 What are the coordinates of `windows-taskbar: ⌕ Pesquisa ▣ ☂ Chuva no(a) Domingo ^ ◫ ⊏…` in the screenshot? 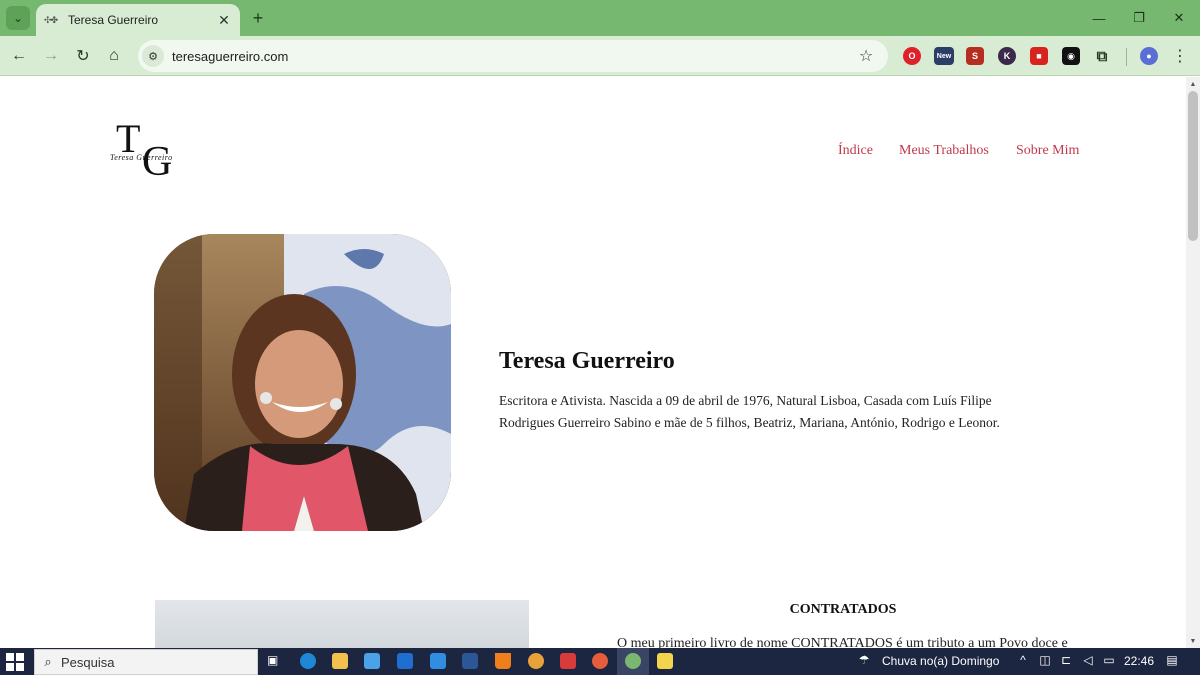 It's located at (600, 661).